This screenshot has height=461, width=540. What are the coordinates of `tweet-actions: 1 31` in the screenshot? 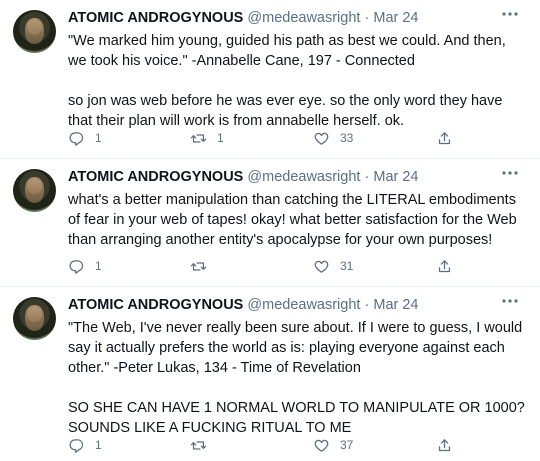 It's located at (268, 266).